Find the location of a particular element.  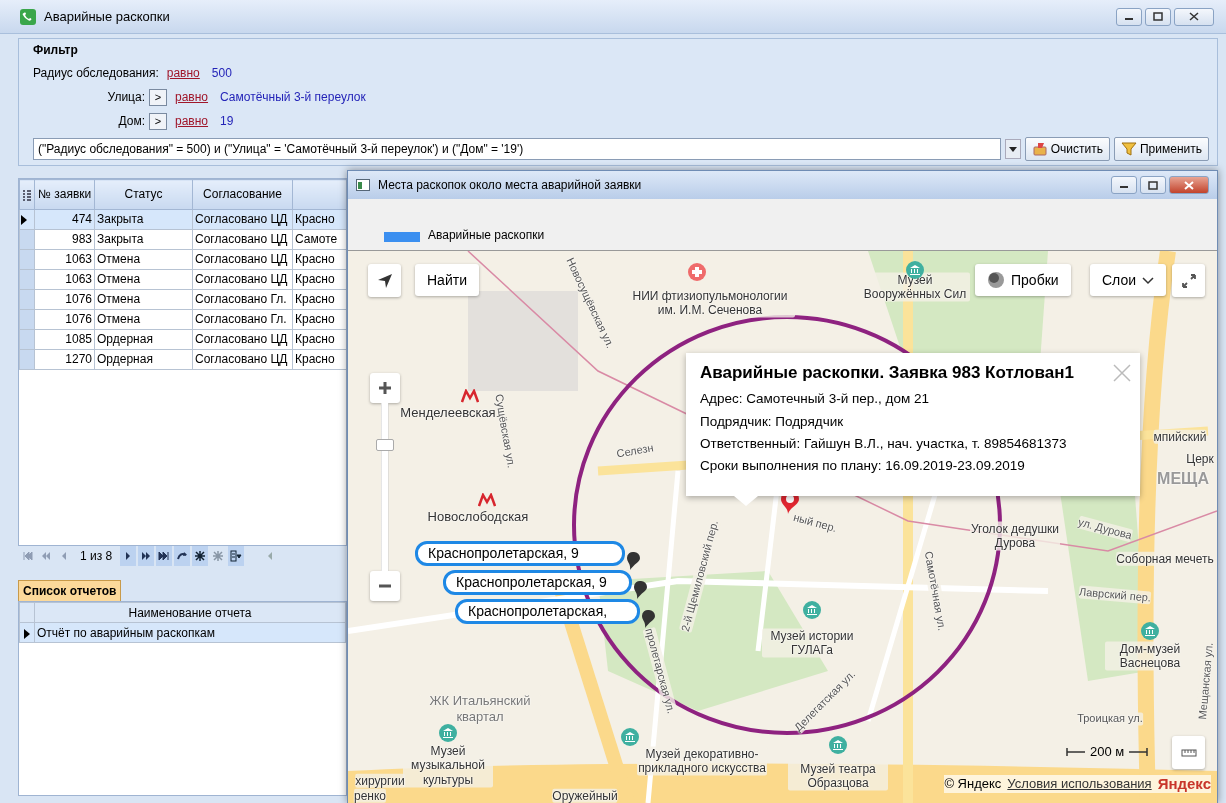

terms-link: Условия использования is located at coordinates (1079, 784).